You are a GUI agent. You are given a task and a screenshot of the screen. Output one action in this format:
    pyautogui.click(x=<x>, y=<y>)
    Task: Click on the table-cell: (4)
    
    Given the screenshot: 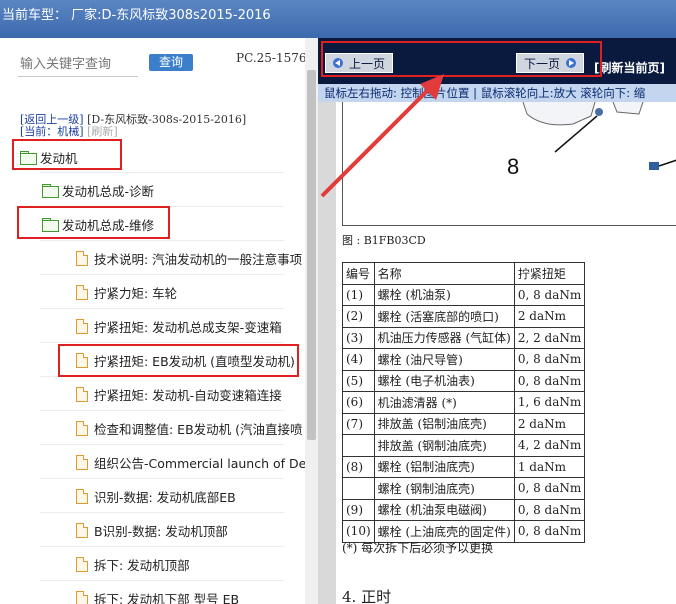 What is the action you would take?
    pyautogui.click(x=358, y=359)
    